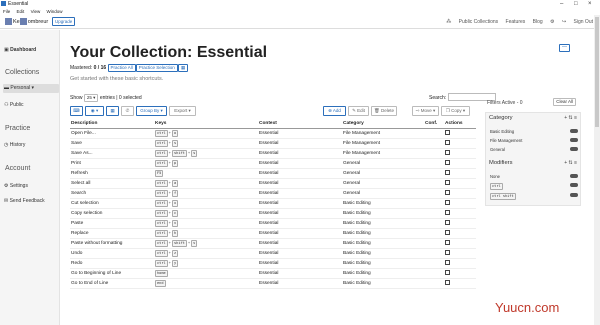 This screenshot has width=600, height=325. I want to click on filter-general: General, so click(497, 149).